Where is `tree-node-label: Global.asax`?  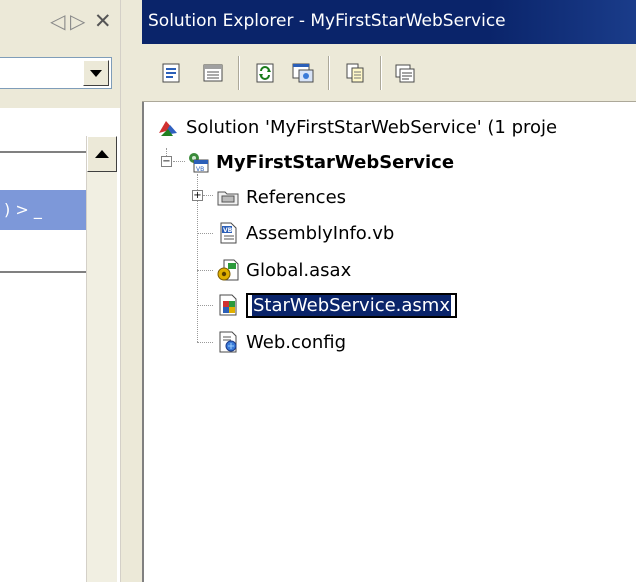 tree-node-label: Global.asax is located at coordinates (299, 270).